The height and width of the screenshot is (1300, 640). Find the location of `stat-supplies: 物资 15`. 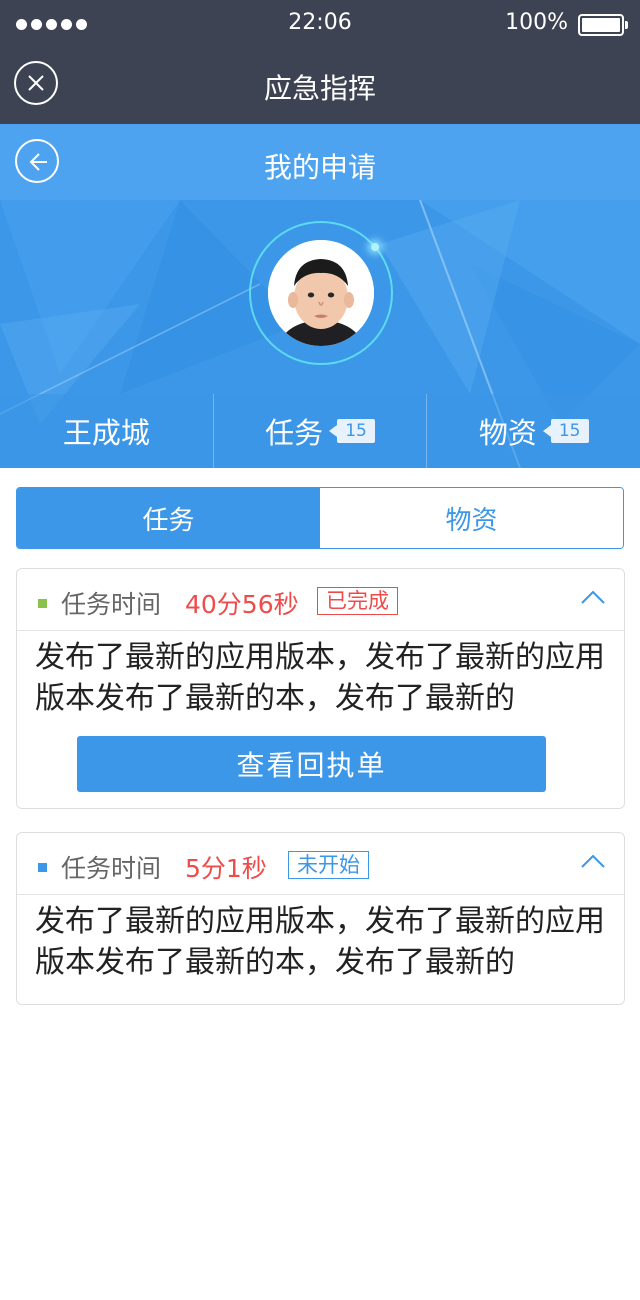

stat-supplies: 物资 15 is located at coordinates (533, 431).